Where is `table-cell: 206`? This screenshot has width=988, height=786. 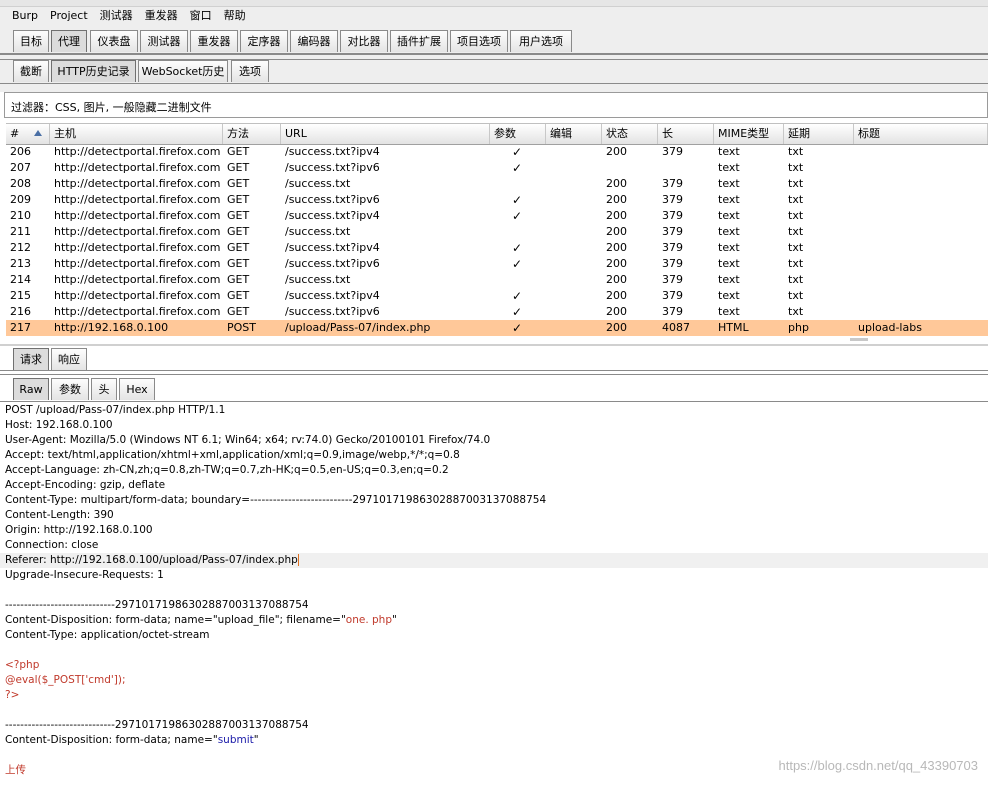
table-cell: 206 is located at coordinates (20, 151).